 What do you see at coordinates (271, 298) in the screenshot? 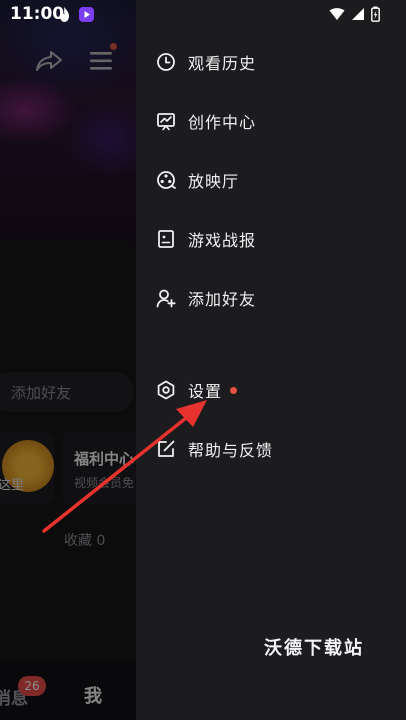
I see `menu-item-add-friend: 添加好友` at bounding box center [271, 298].